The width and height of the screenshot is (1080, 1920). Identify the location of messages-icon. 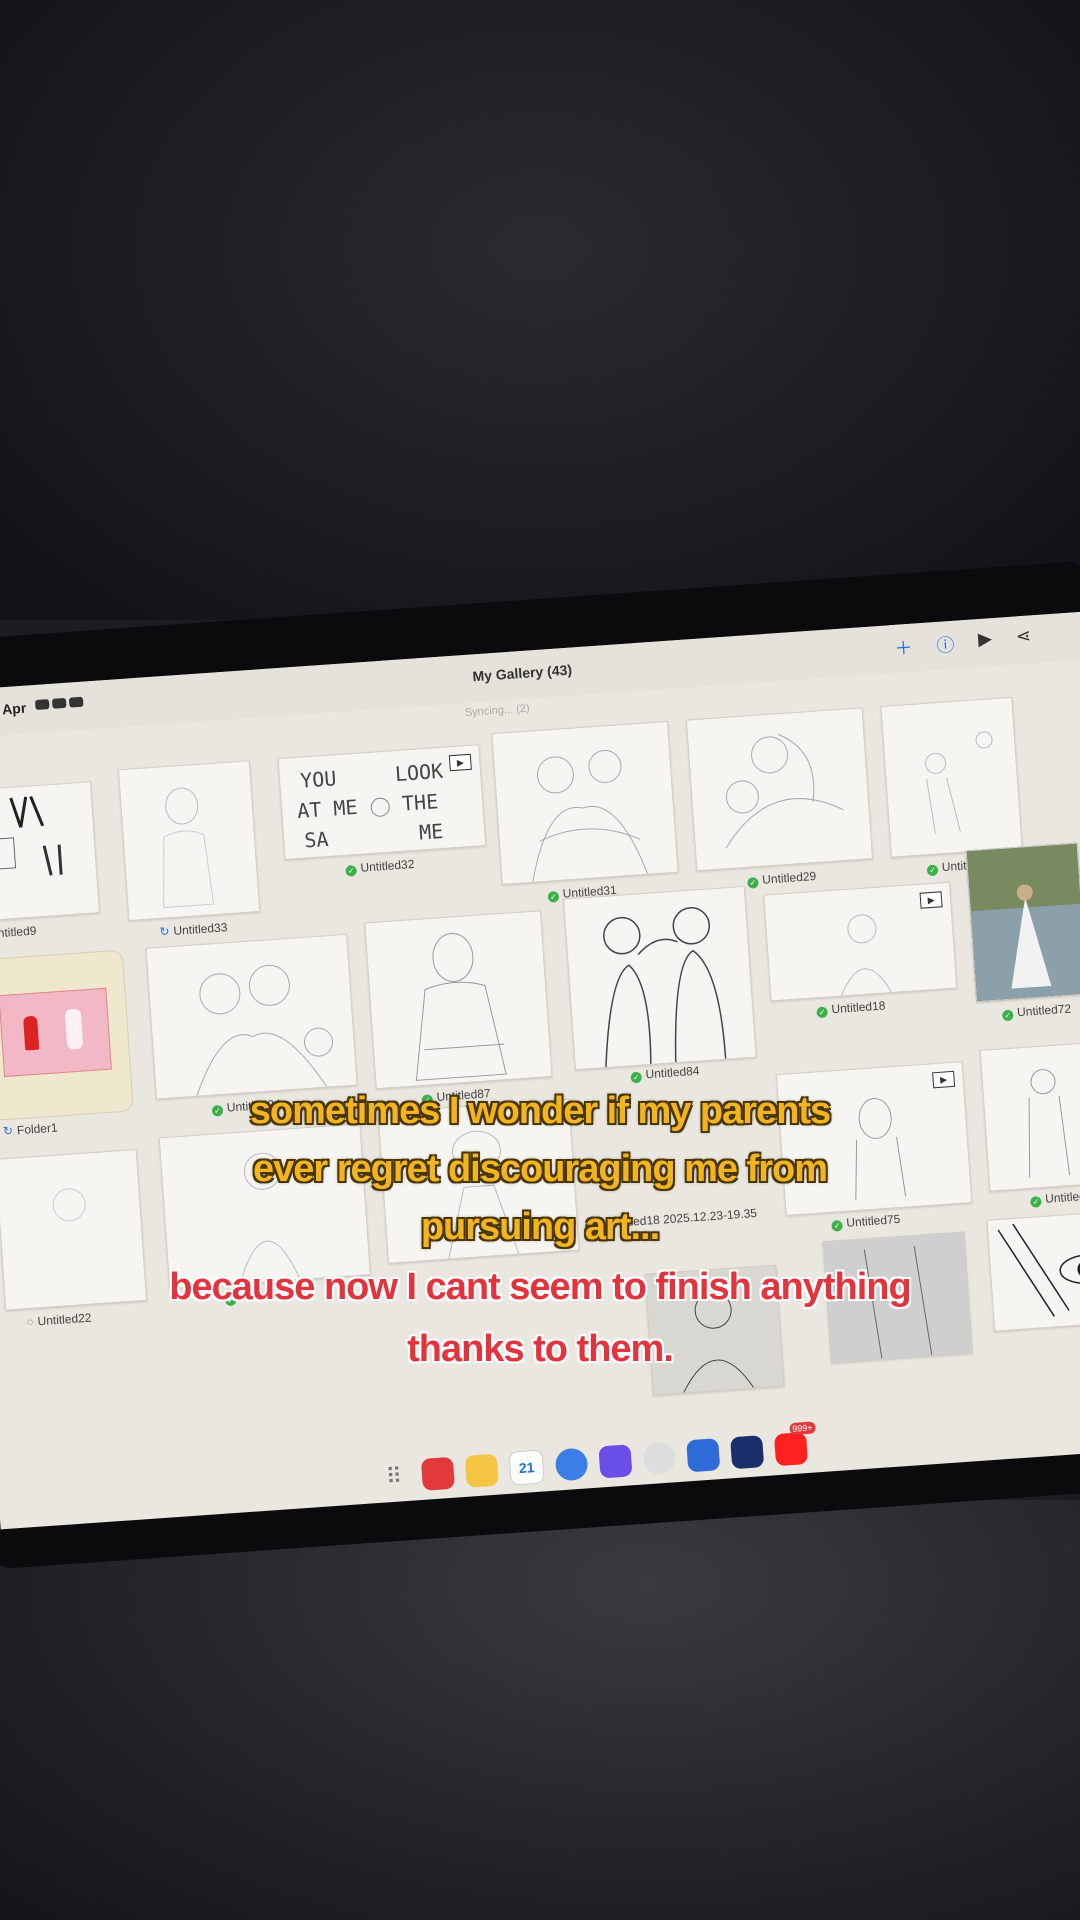
(571, 1464).